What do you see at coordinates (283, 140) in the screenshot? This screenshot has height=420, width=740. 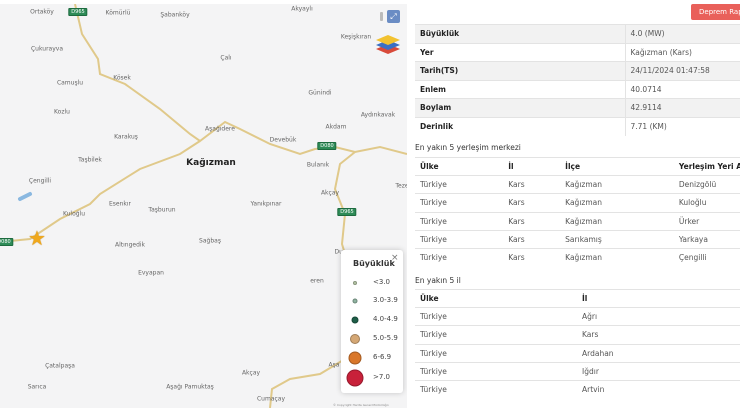 I see `place-label: Devebük` at bounding box center [283, 140].